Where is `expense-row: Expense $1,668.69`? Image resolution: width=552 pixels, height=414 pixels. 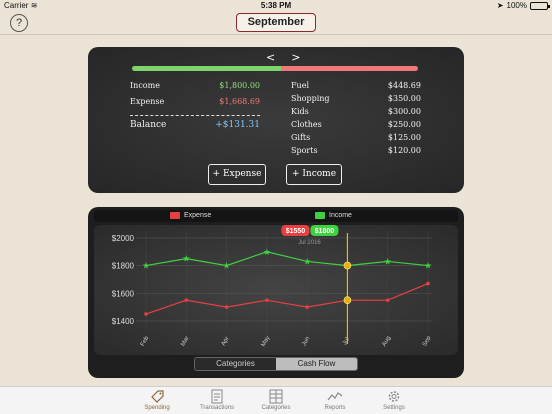
expense-row: Expense $1,668.69 is located at coordinates (195, 101).